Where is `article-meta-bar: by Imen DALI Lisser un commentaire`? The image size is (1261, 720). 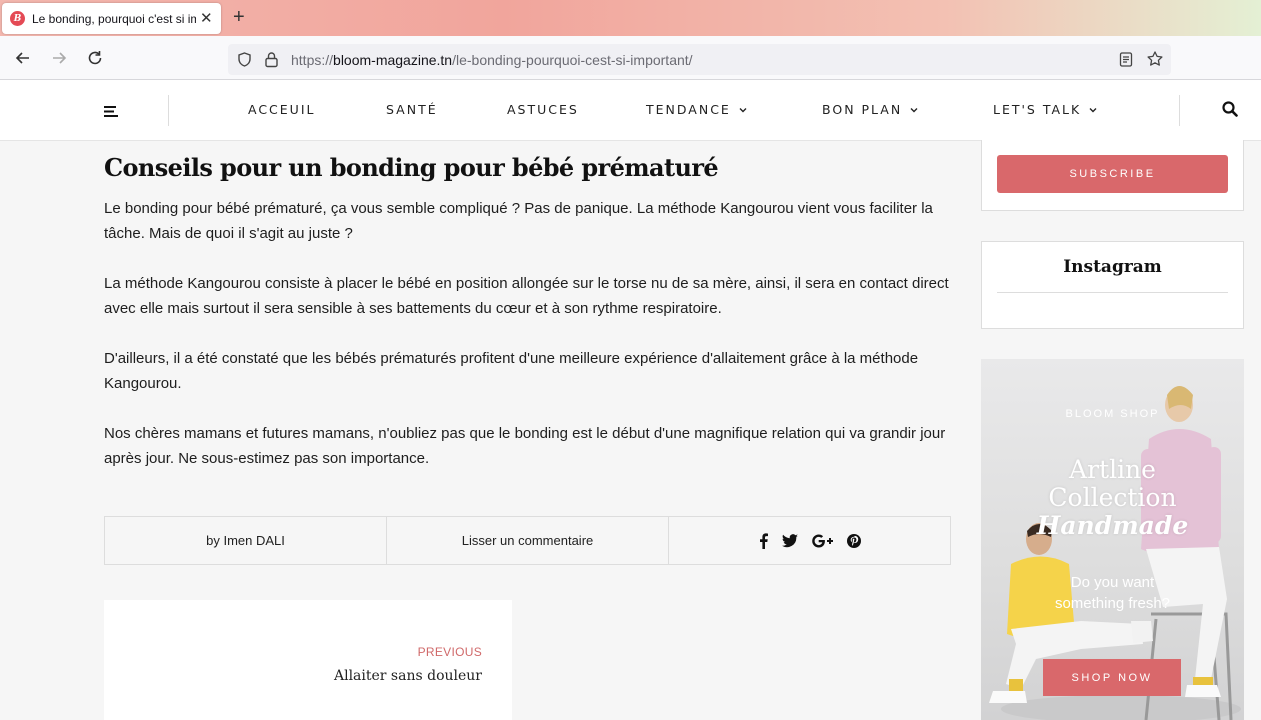
article-meta-bar: by Imen DALI Lisser un commentaire is located at coordinates (527, 540).